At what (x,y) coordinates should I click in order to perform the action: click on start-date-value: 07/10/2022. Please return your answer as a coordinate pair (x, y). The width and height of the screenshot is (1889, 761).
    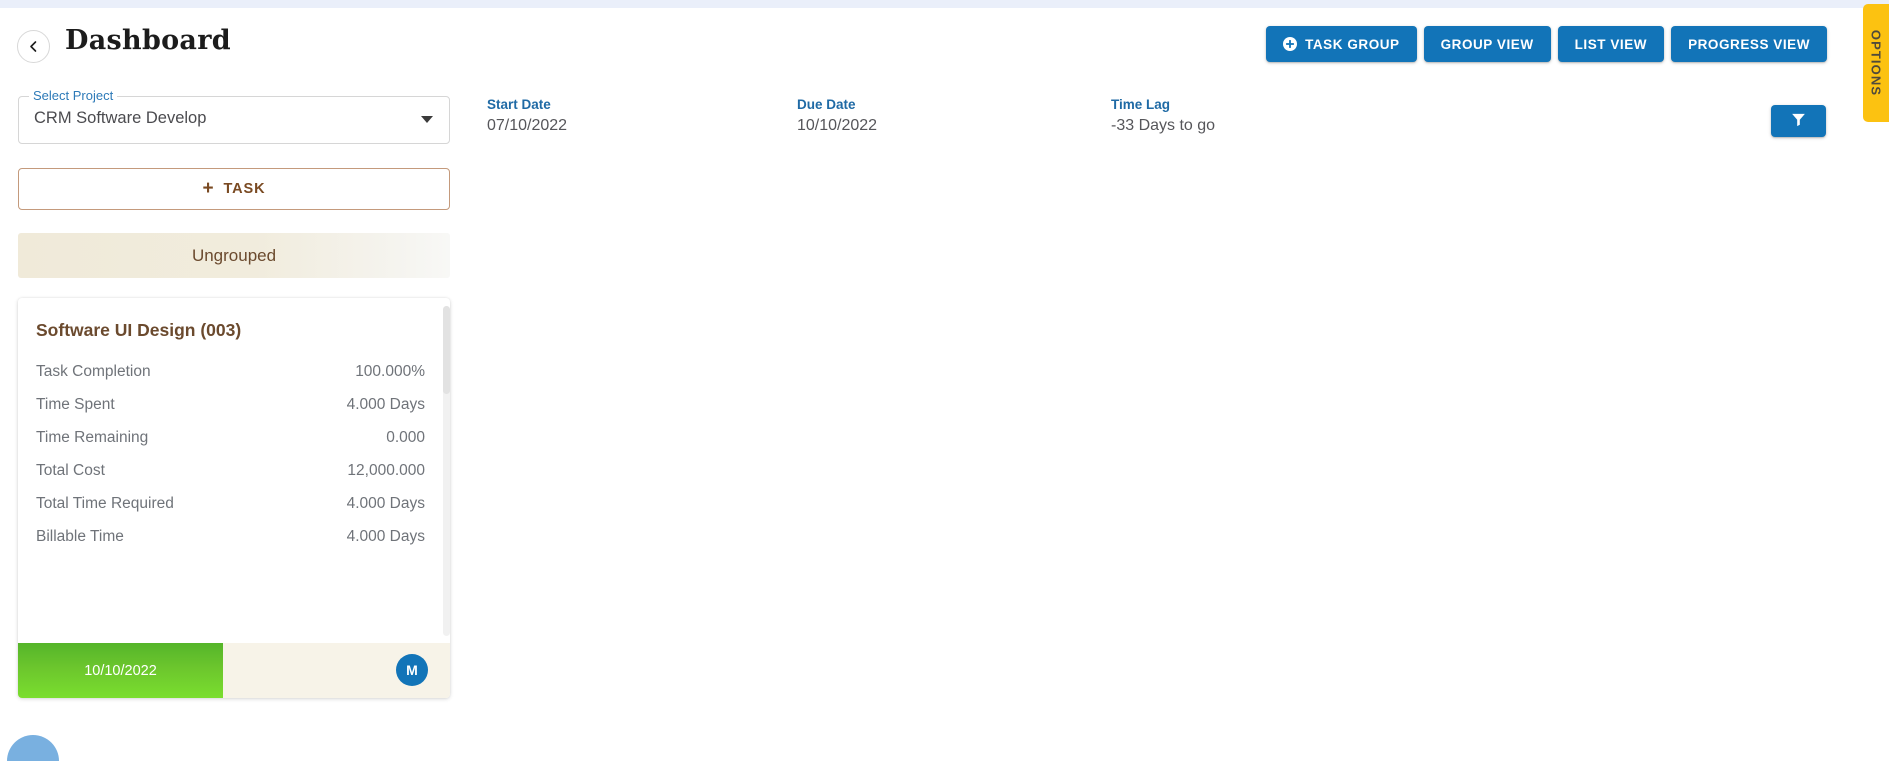
    Looking at the image, I should click on (527, 125).